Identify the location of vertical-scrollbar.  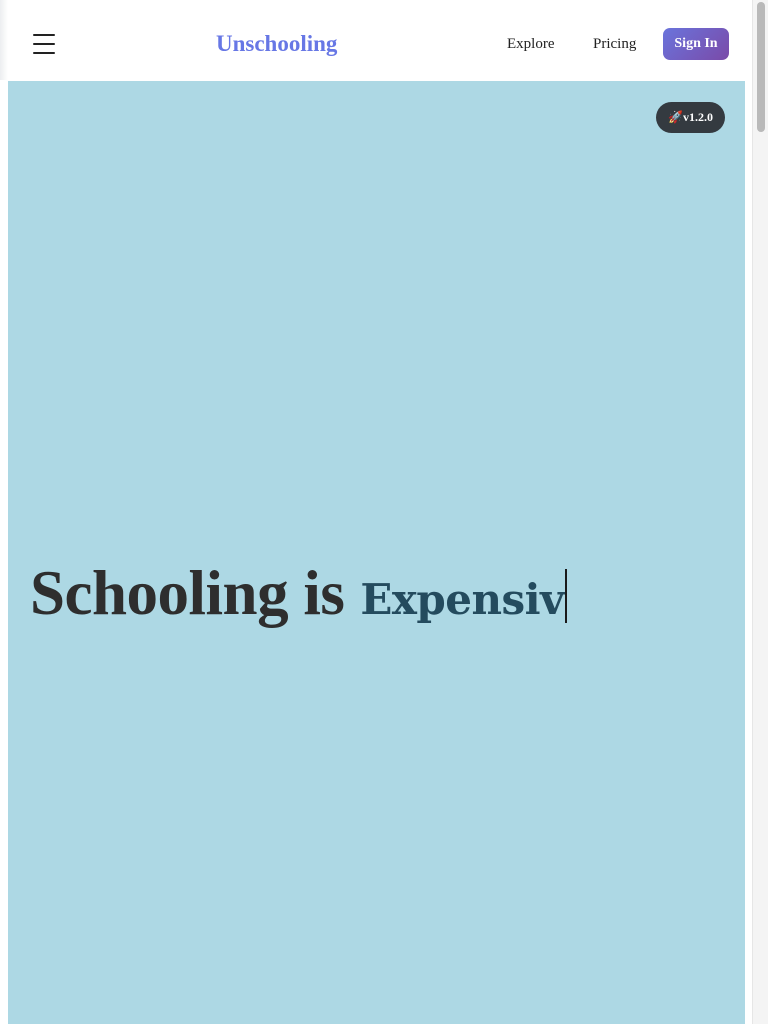
(760, 512).